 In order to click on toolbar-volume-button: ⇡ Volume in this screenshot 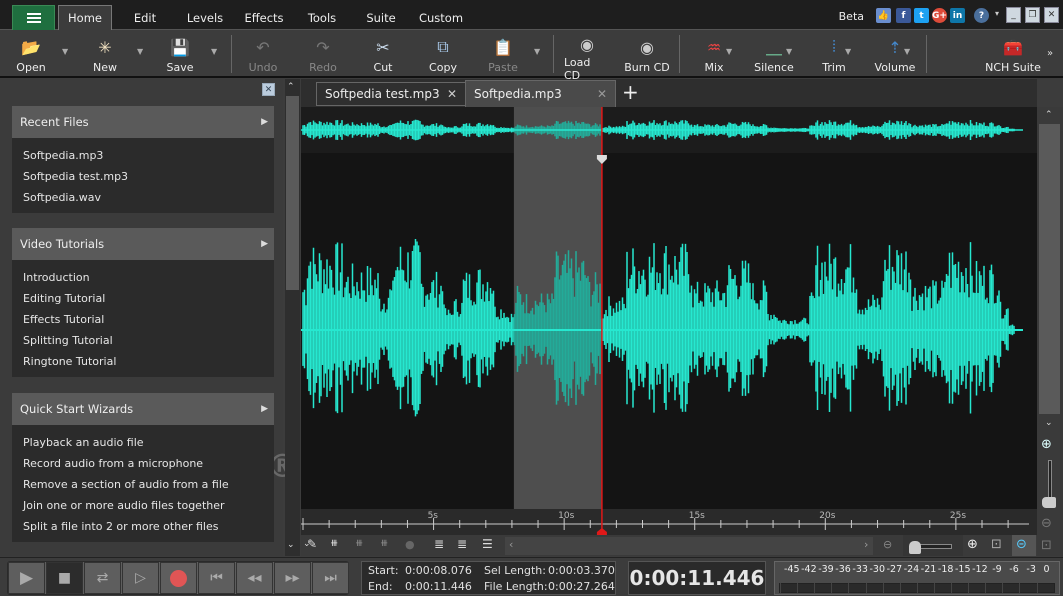, I will do `click(895, 54)`.